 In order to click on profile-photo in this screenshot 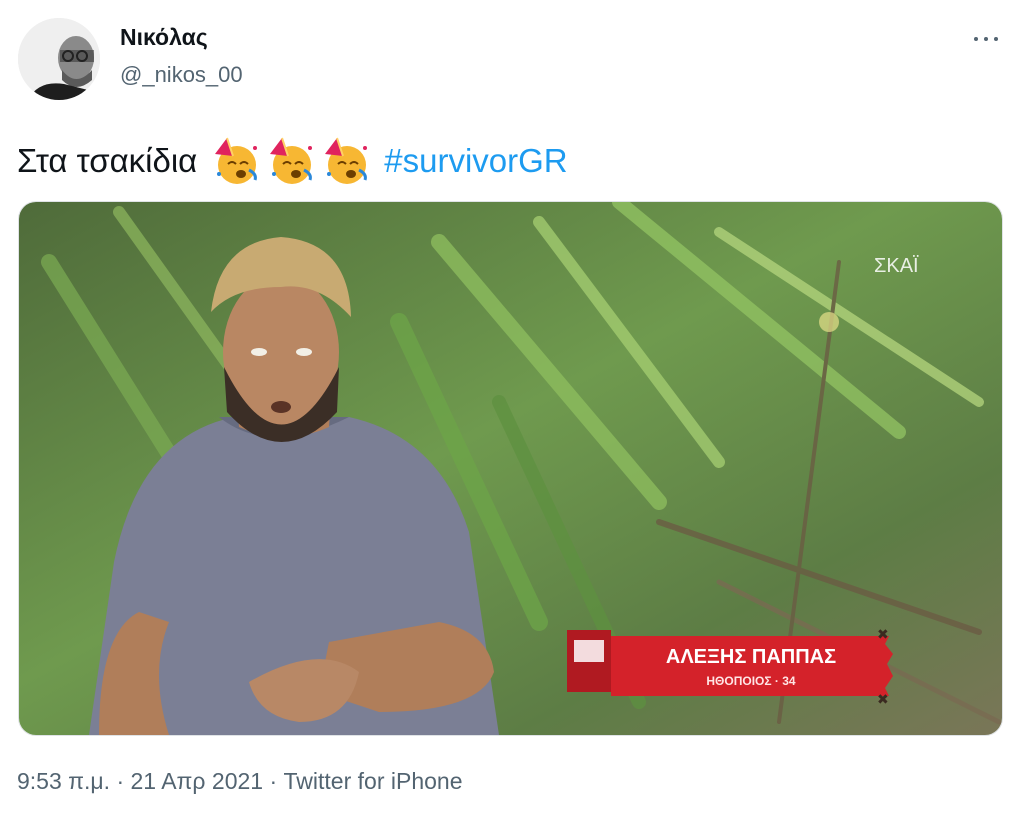, I will do `click(59, 59)`.